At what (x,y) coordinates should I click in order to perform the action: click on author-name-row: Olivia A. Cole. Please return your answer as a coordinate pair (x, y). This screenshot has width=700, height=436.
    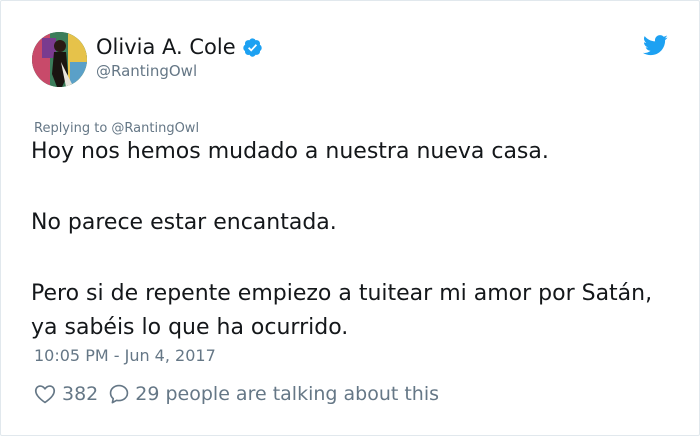
    Looking at the image, I should click on (179, 47).